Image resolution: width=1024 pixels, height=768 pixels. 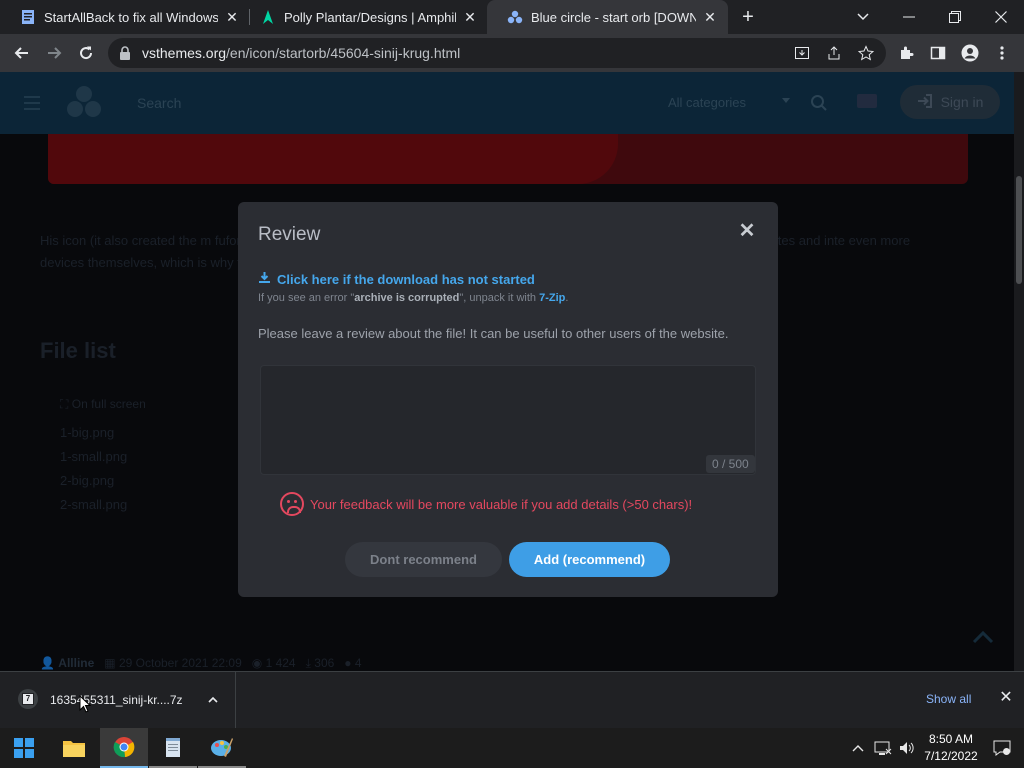 I want to click on reload-button, so click(x=86, y=53).